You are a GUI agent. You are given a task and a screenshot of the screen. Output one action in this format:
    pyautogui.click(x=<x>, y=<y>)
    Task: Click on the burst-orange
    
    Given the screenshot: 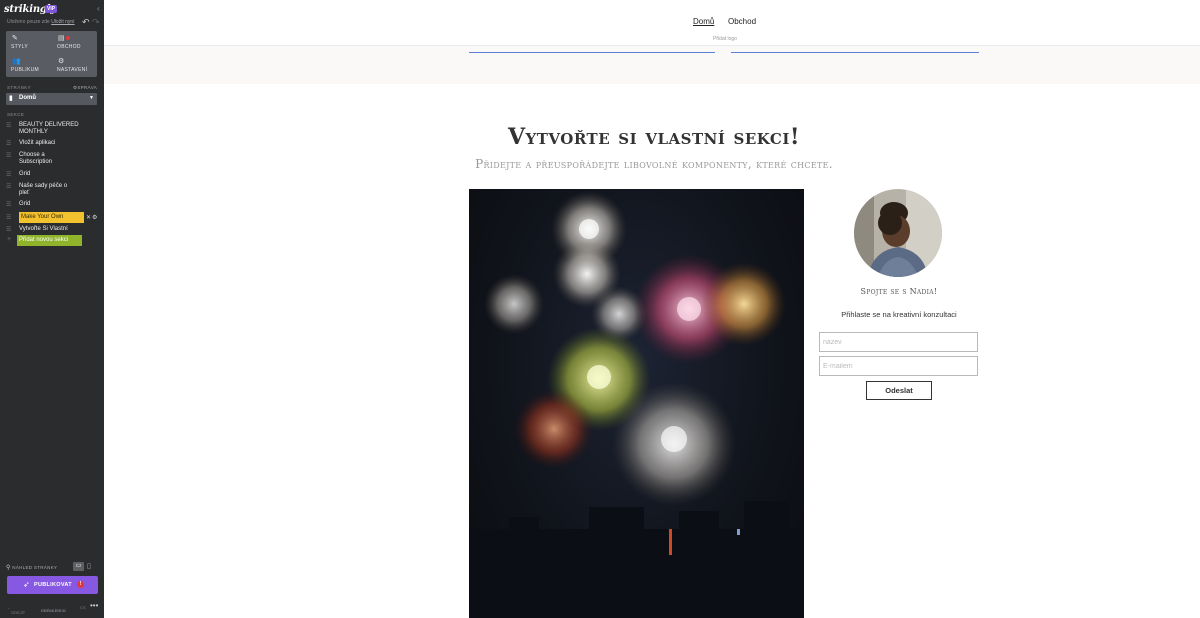 What is the action you would take?
    pyautogui.click(x=744, y=304)
    